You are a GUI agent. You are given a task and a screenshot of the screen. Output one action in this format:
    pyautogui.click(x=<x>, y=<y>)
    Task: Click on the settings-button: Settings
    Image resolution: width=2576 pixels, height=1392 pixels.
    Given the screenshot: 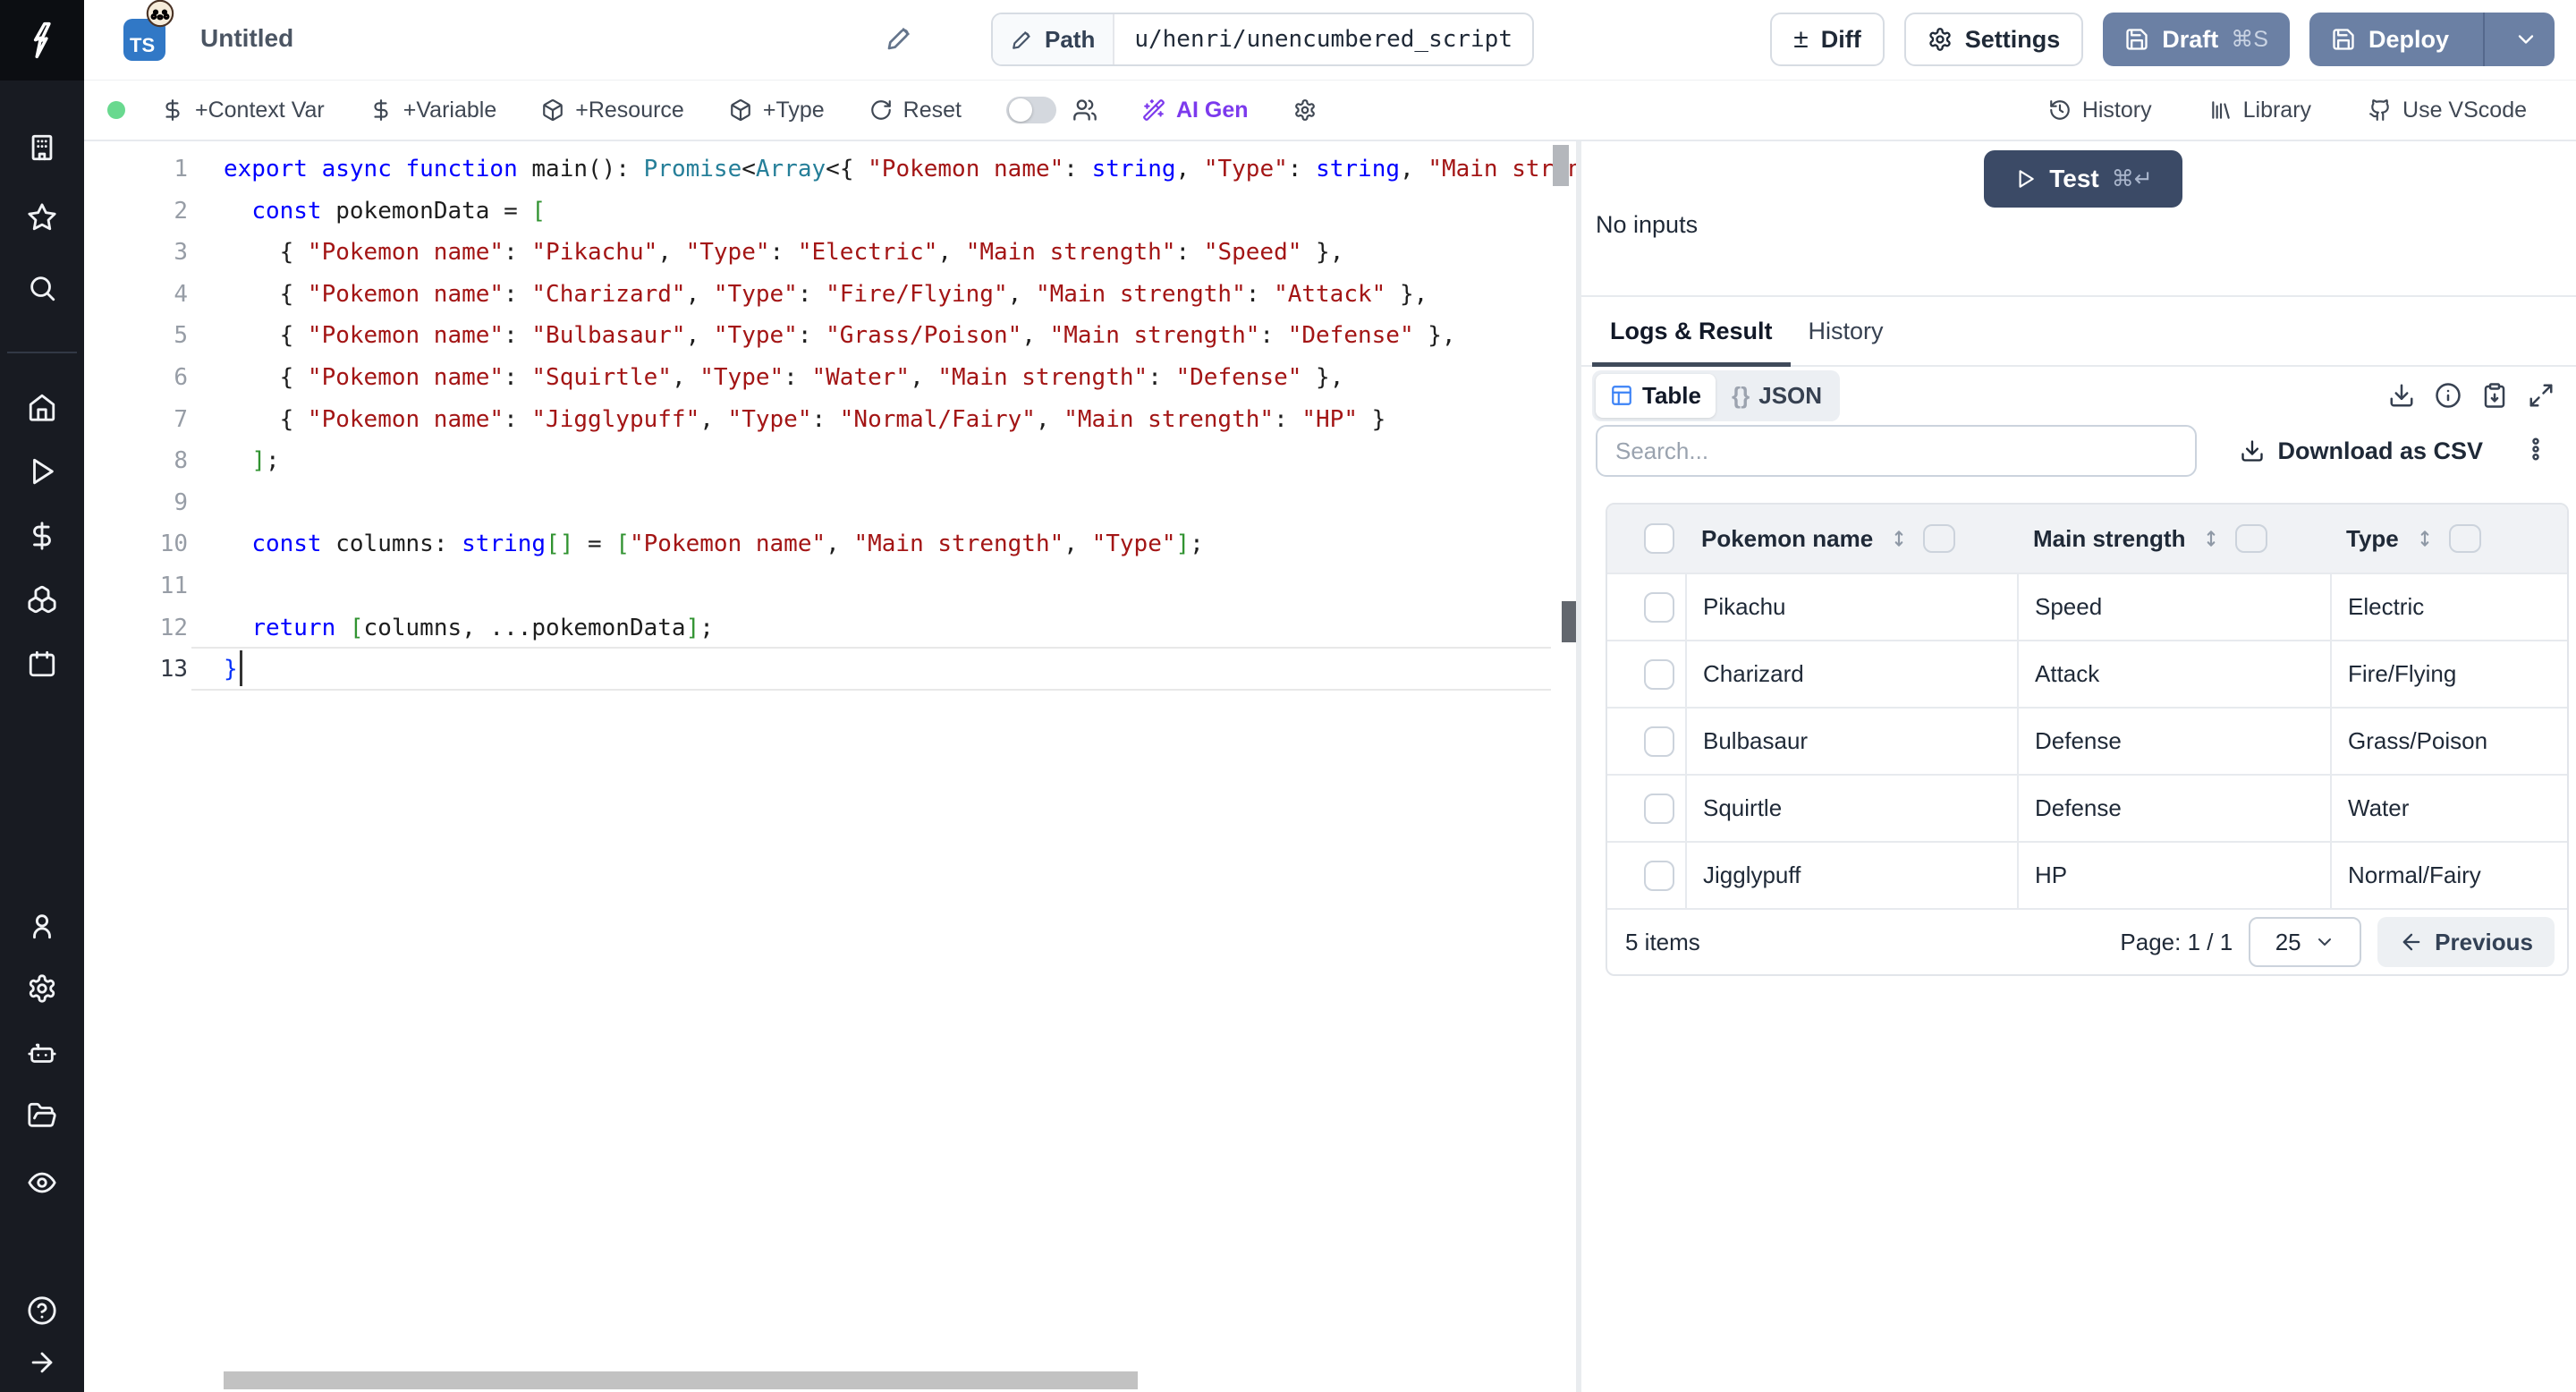 What is the action you would take?
    pyautogui.click(x=1993, y=39)
    